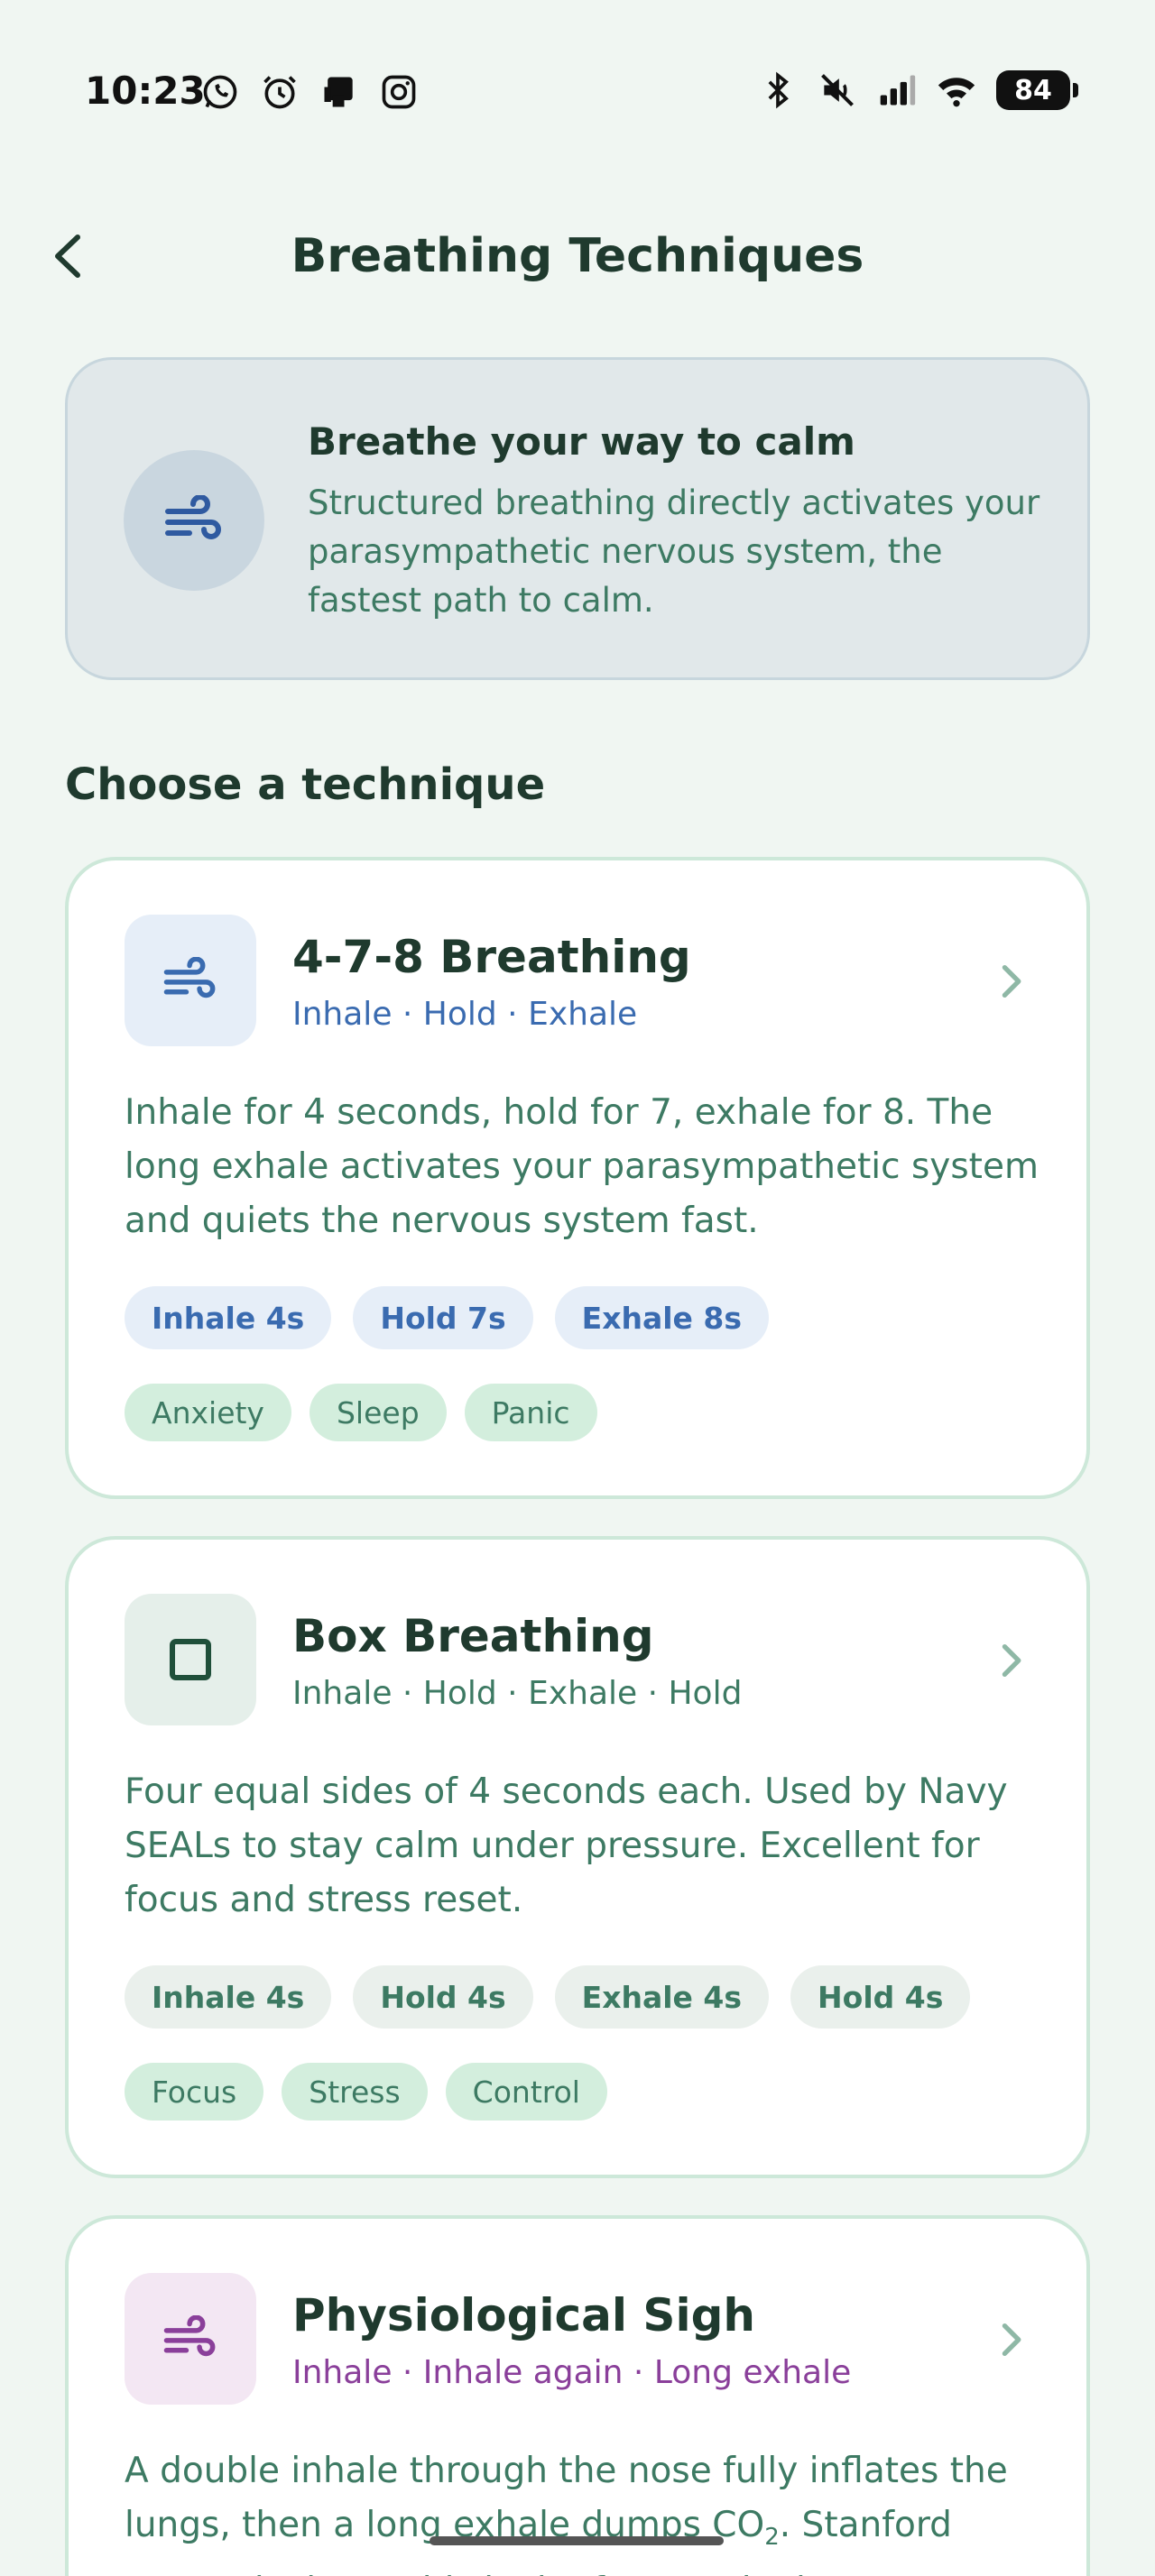 This screenshot has width=1155, height=2576. Describe the element at coordinates (309, 92) in the screenshot. I see `status-icons-left` at that location.